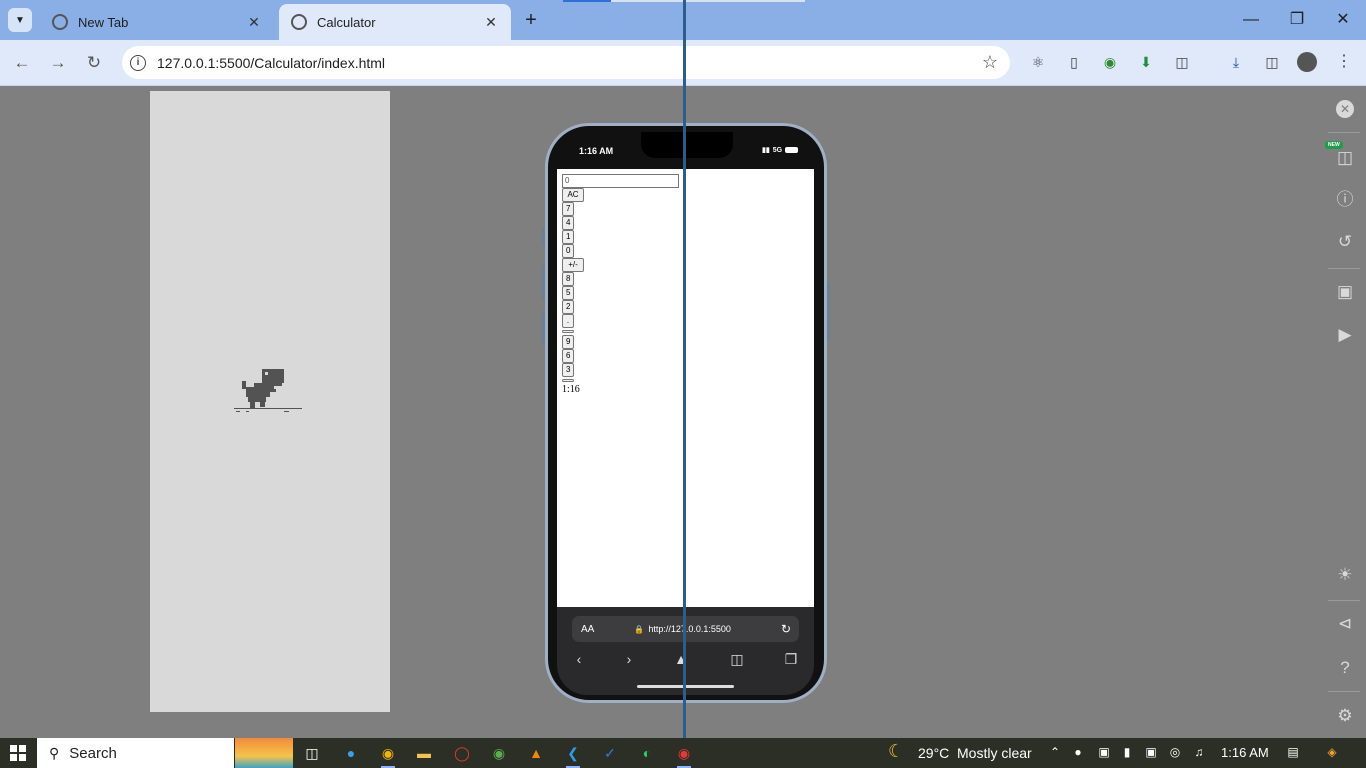 The height and width of the screenshot is (768, 1366). Describe the element at coordinates (596, 151) in the screenshot. I see `phone-status-time: 1:16 AM` at that location.